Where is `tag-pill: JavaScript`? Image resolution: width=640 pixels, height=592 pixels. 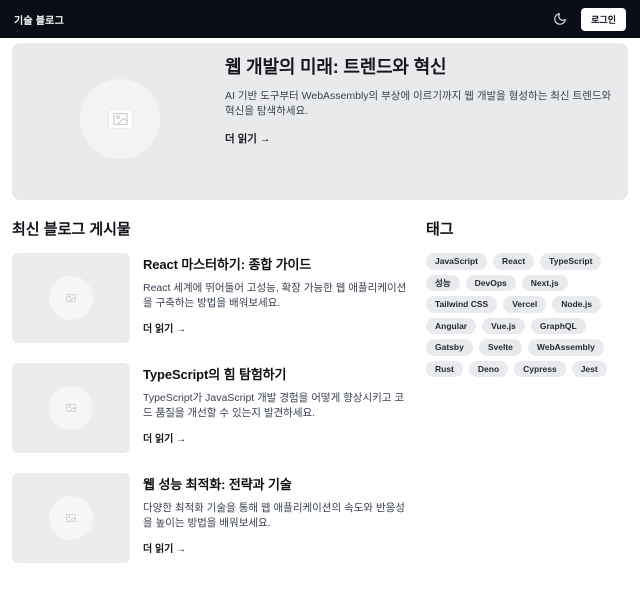
tag-pill: JavaScript is located at coordinates (456, 261).